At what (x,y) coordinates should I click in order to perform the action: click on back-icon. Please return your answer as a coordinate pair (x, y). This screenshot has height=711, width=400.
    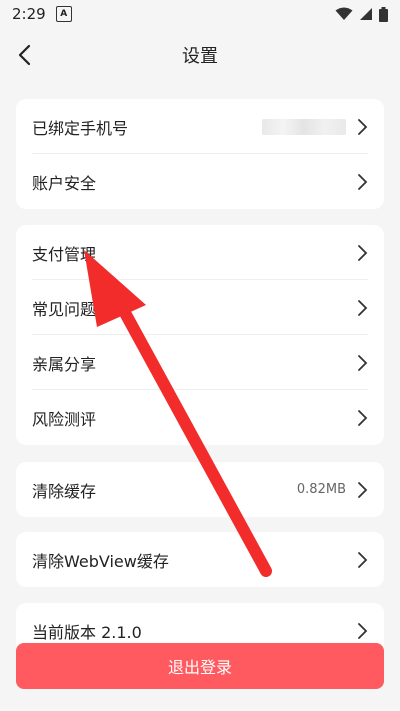
    Looking at the image, I should click on (26, 55).